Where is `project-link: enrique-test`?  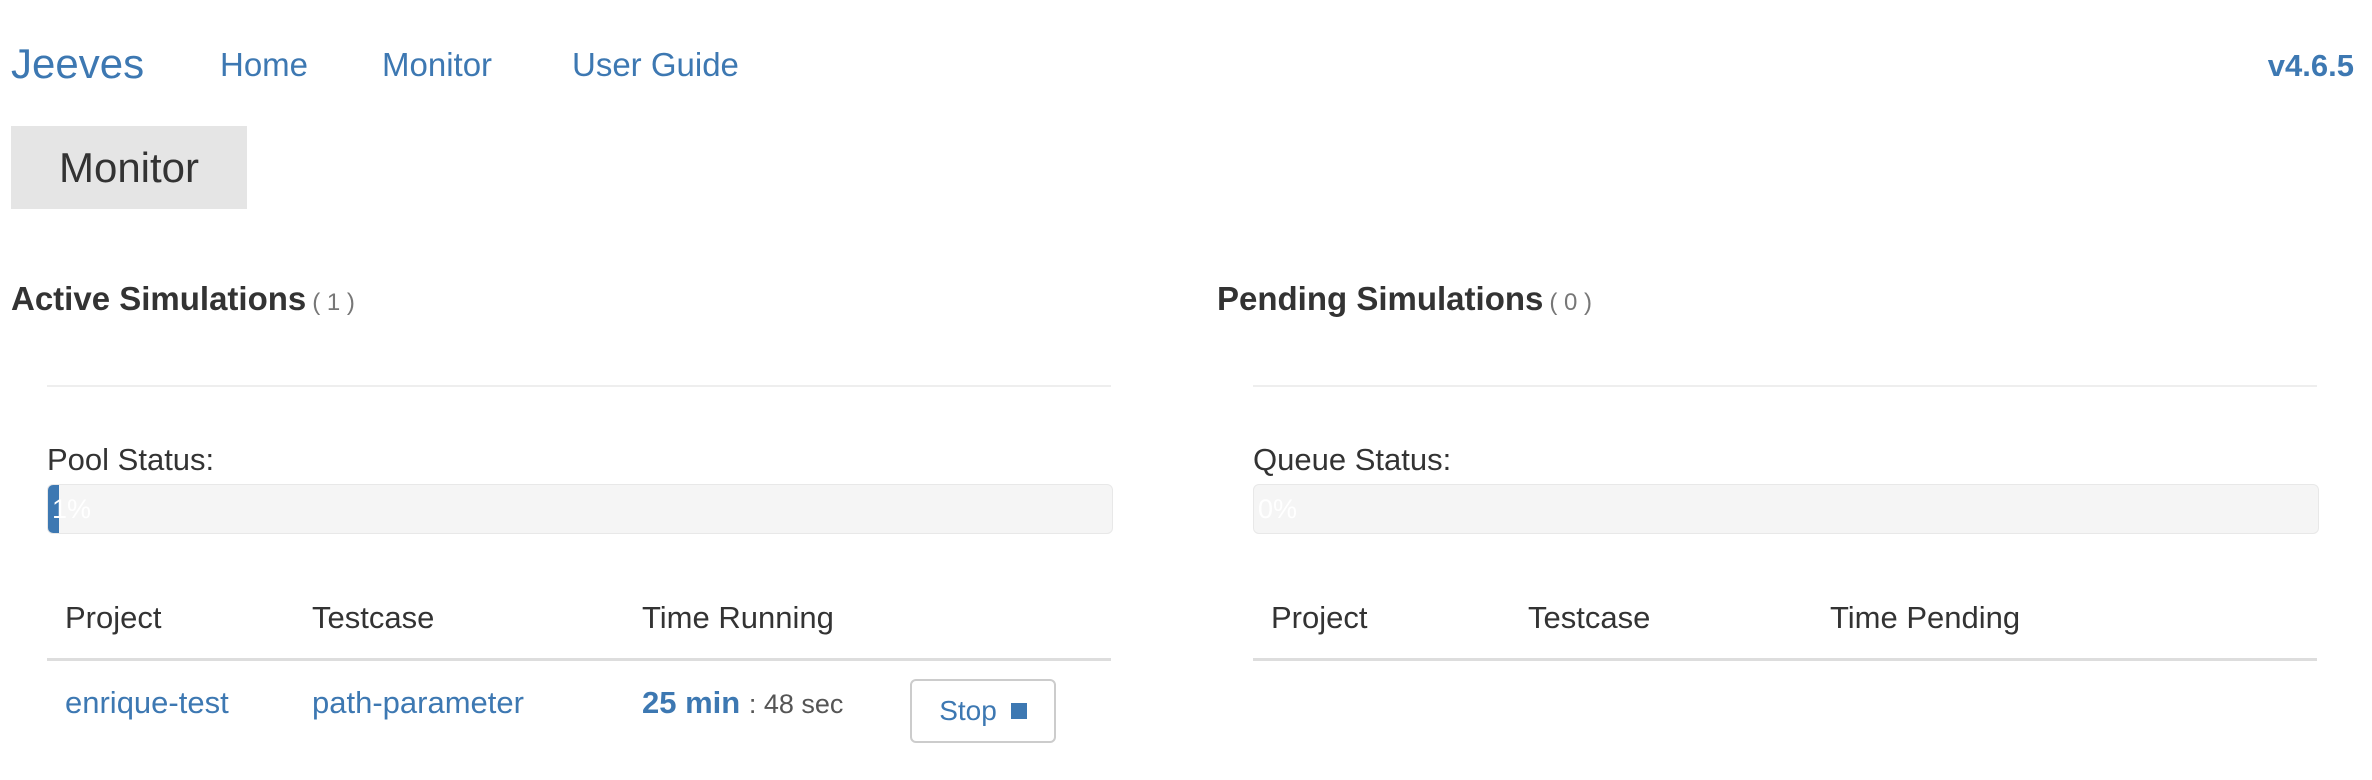 project-link: enrique-test is located at coordinates (147, 703).